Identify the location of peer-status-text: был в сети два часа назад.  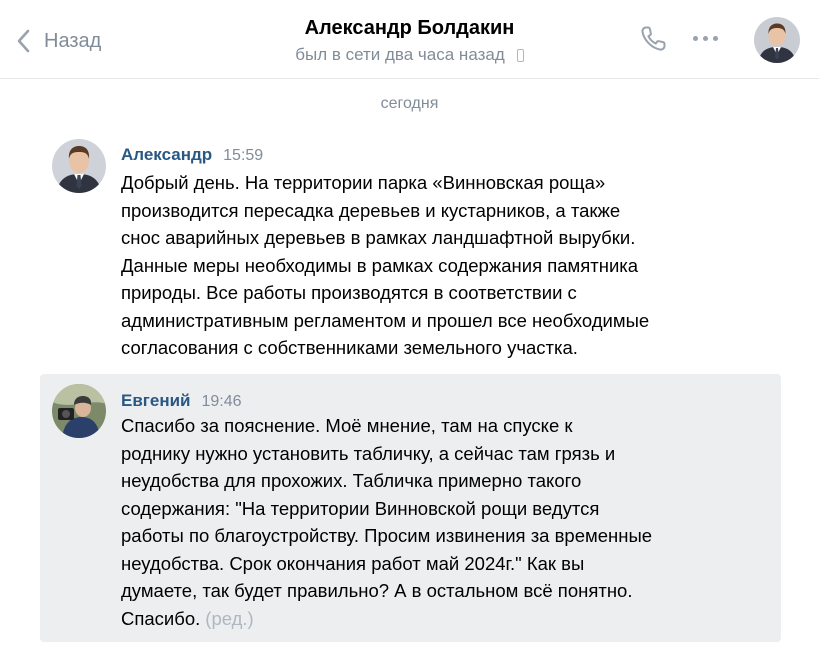
(400, 54).